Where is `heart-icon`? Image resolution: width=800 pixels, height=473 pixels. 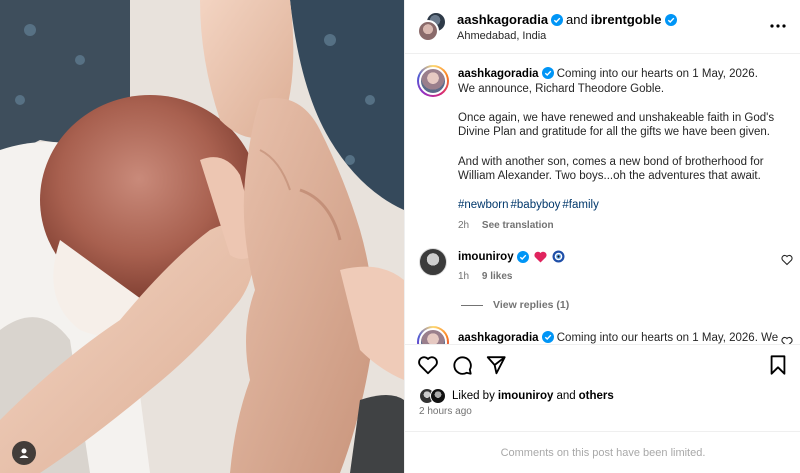
heart-icon is located at coordinates (428, 365).